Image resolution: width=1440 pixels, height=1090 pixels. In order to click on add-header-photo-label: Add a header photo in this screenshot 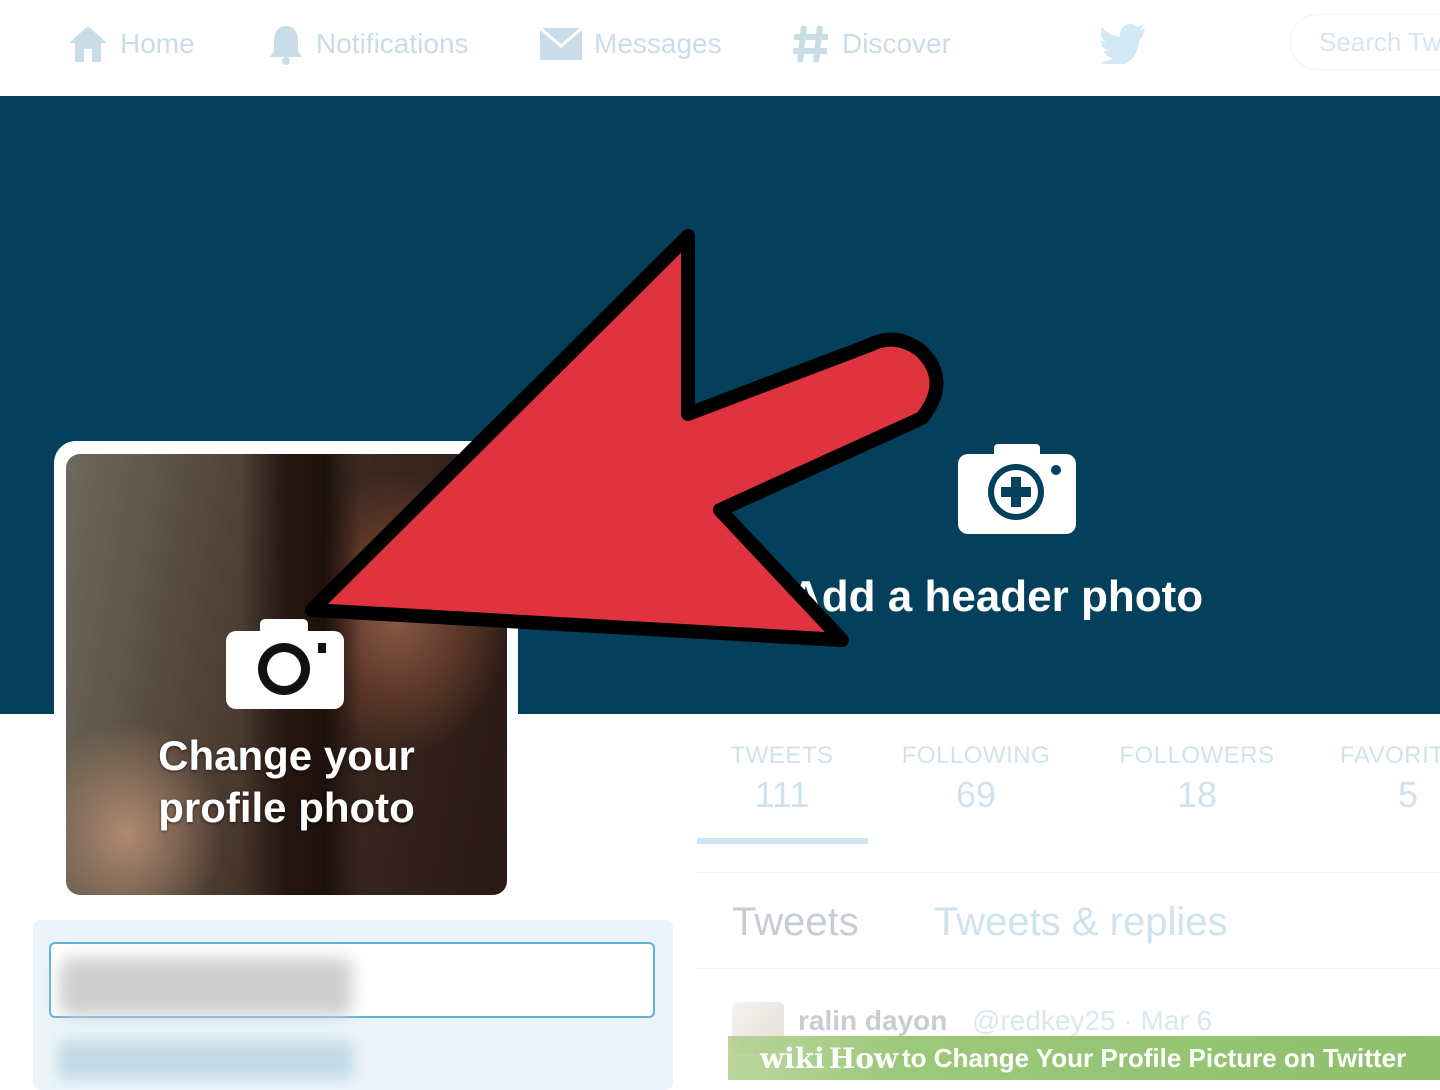, I will do `click(996, 597)`.